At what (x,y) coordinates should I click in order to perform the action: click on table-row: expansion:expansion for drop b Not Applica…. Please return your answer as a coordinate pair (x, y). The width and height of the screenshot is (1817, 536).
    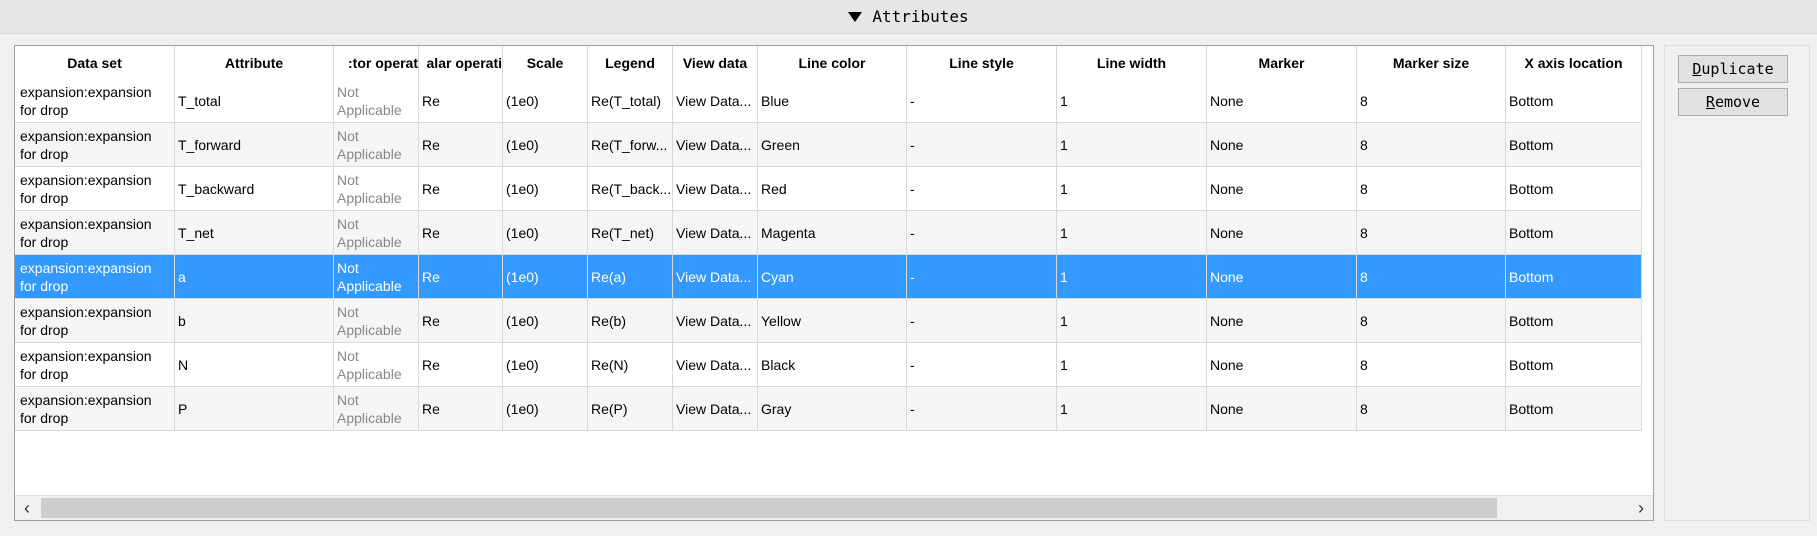
    Looking at the image, I should click on (828, 321).